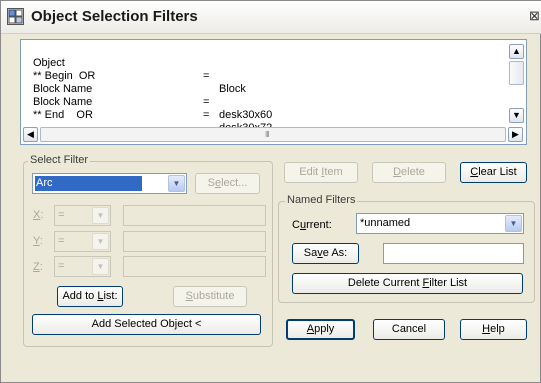 The height and width of the screenshot is (383, 541). I want to click on y-operator-value: =, so click(61, 241).